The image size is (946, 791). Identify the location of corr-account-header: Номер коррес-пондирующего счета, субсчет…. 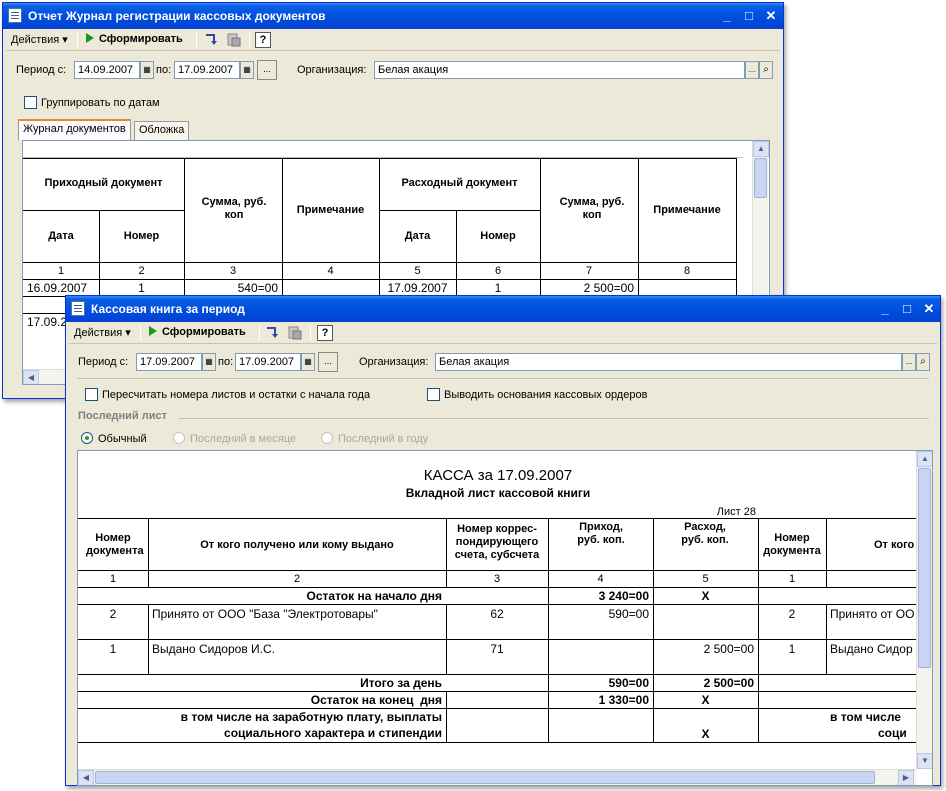
(497, 542).